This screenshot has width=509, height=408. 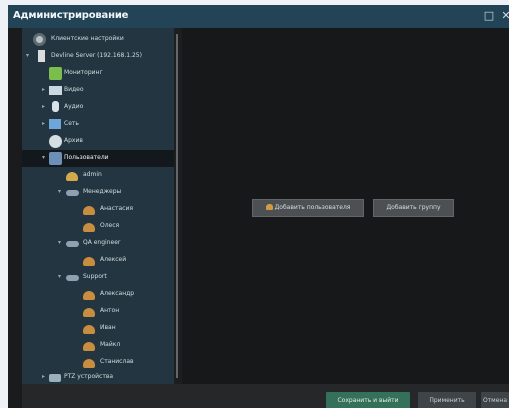 What do you see at coordinates (504, 16) in the screenshot?
I see `close-icon: ✕` at bounding box center [504, 16].